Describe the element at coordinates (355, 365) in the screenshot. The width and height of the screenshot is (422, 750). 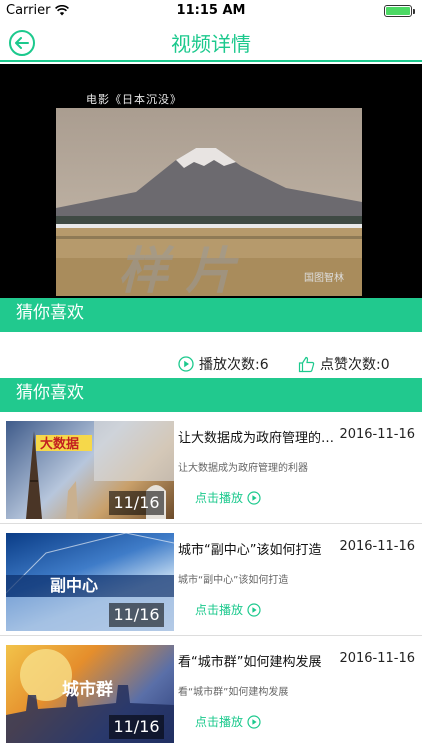
I see `like-count-label: 点赞次数:0` at that location.